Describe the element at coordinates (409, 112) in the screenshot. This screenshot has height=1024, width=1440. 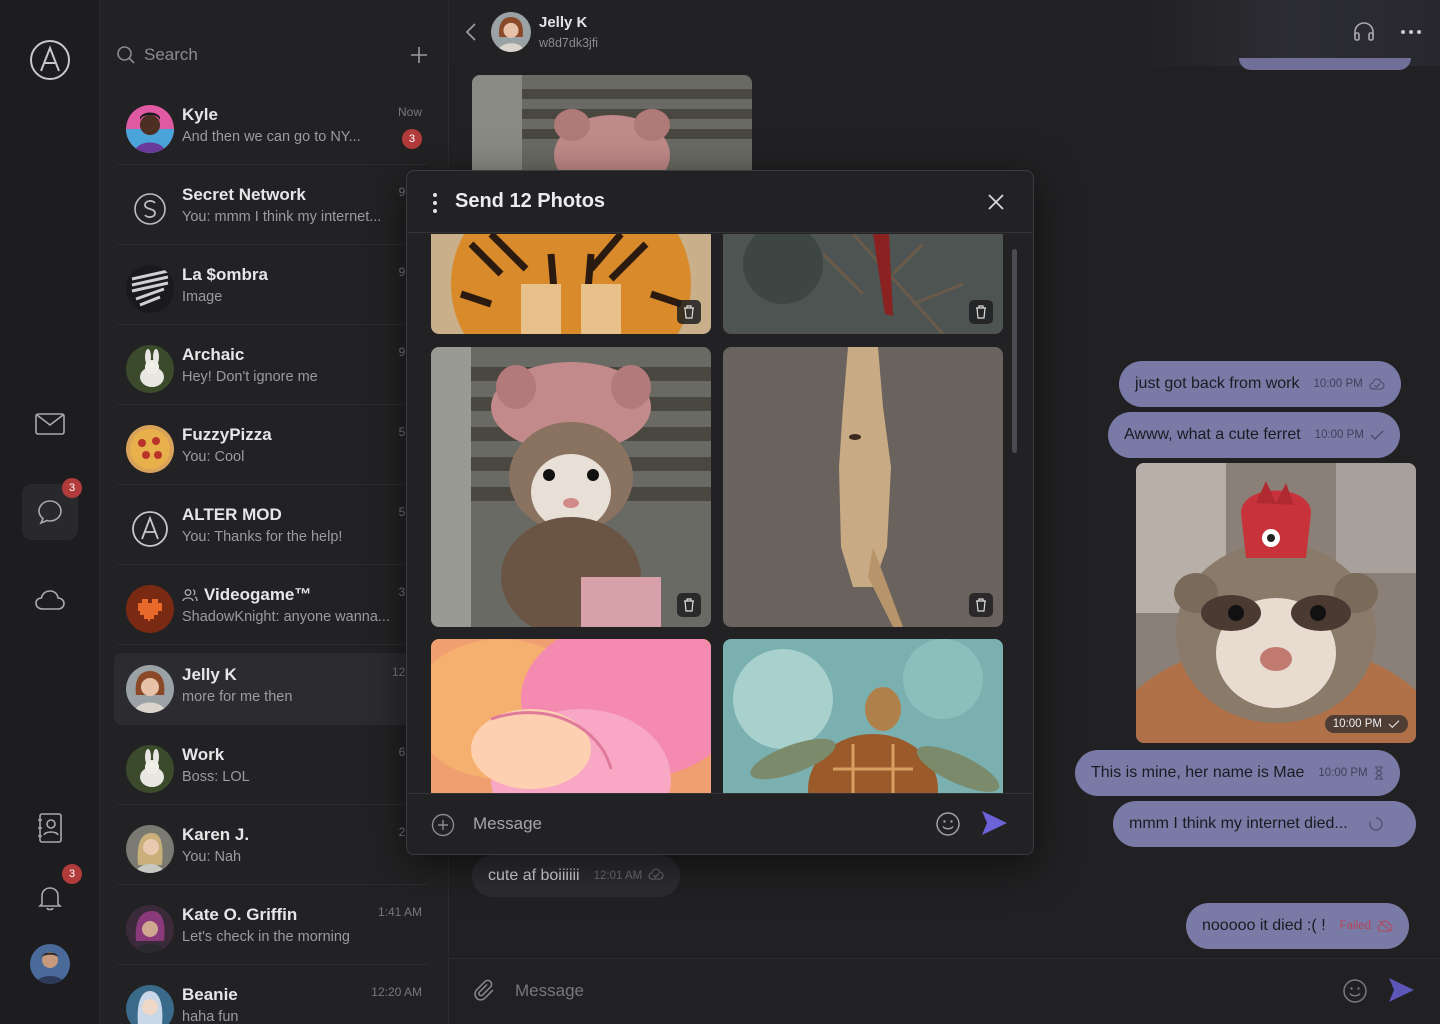
I see `conversation-time: Now` at that location.